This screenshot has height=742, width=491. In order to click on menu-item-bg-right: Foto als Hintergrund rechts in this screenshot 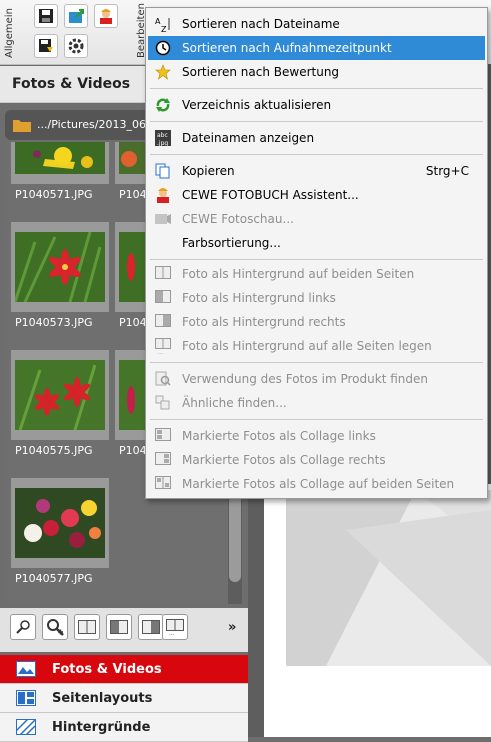, I will do `click(316, 322)`.